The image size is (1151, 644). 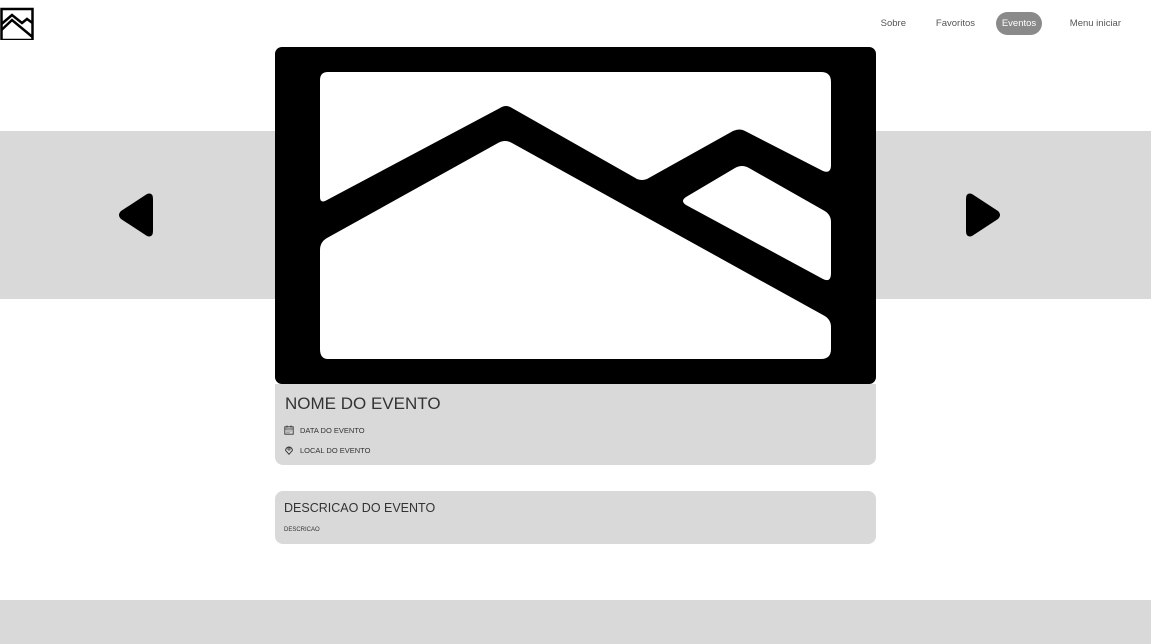 What do you see at coordinates (302, 530) in the screenshot?
I see `description-body: DESCRICAO` at bounding box center [302, 530].